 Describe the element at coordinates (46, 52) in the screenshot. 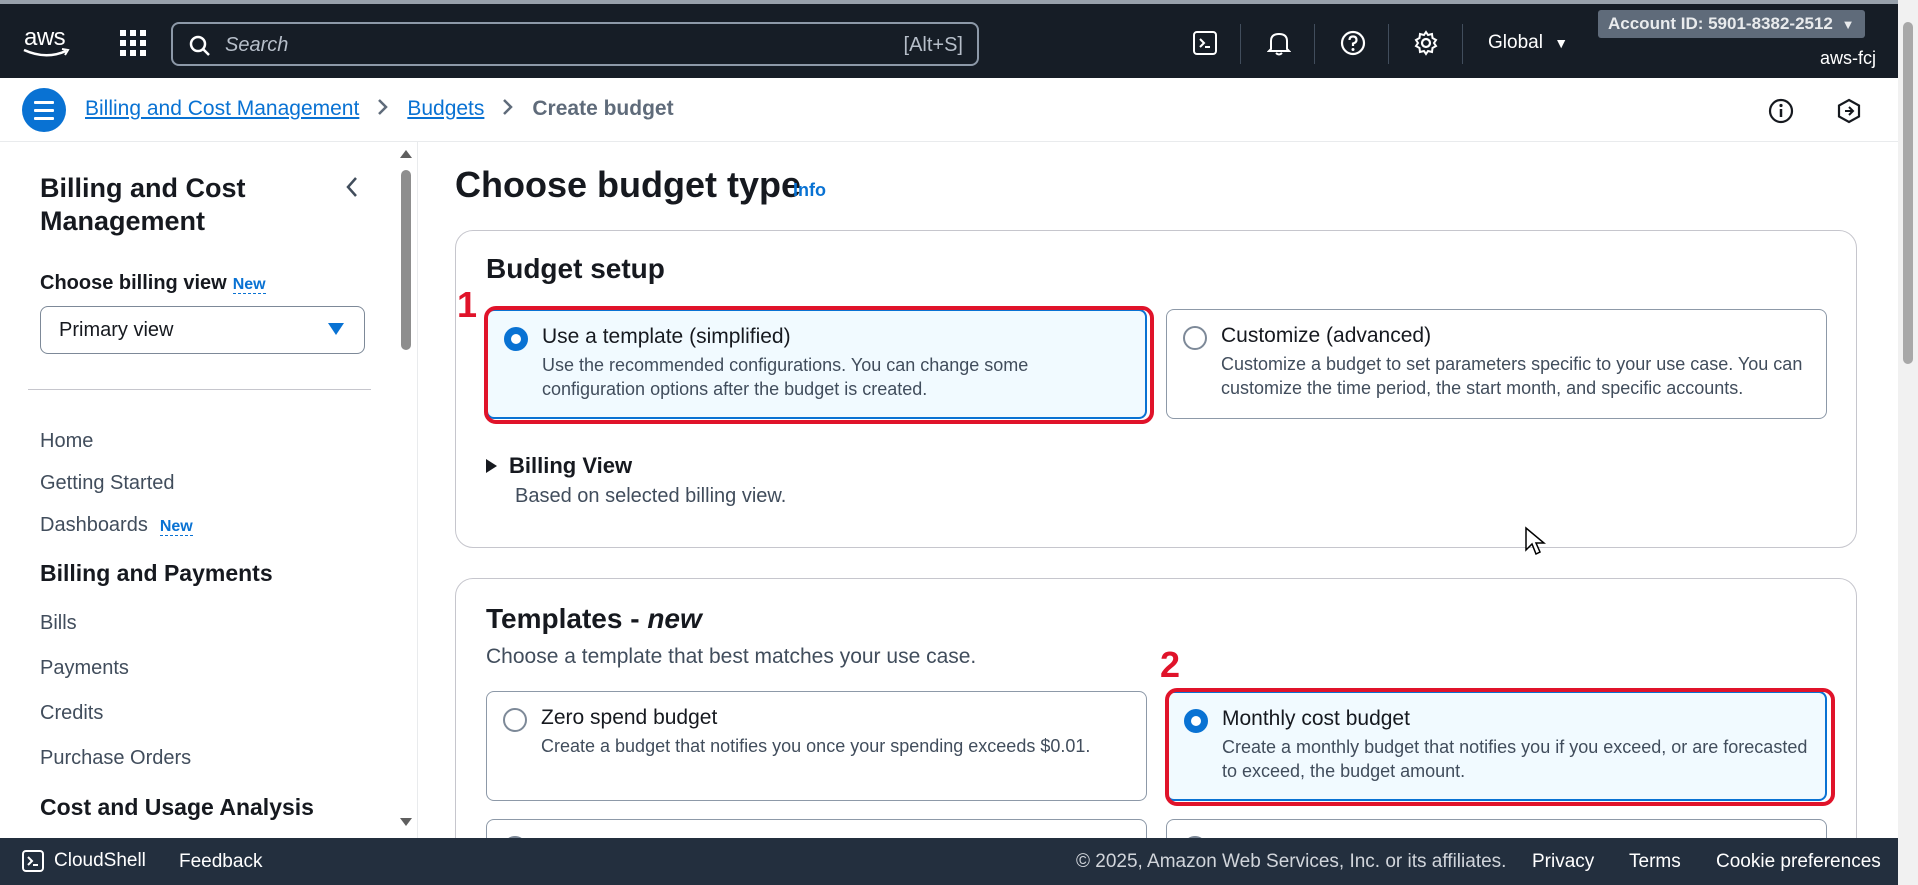

I see `aws-smile-icon` at that location.